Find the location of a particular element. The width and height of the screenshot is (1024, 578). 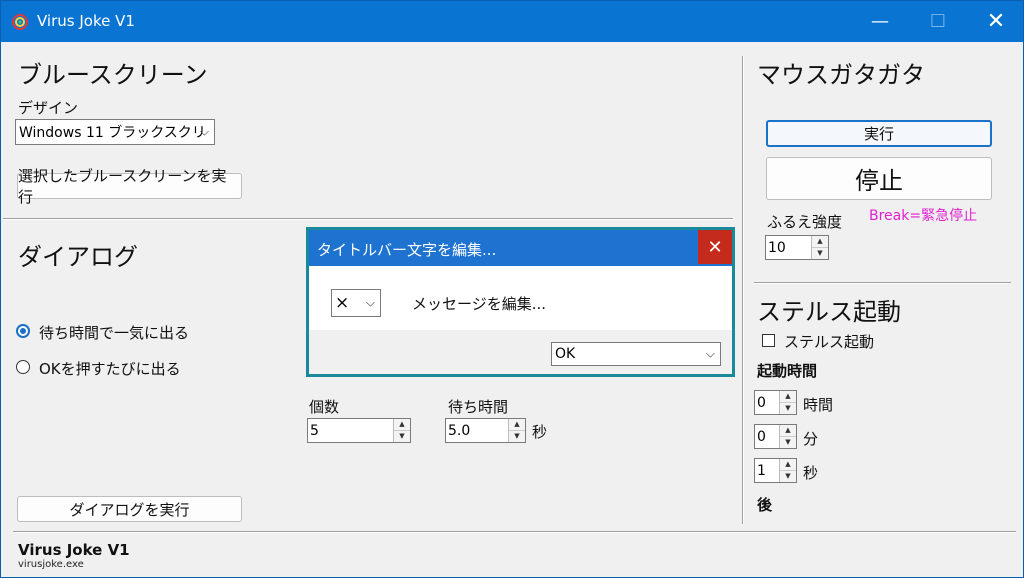

hours-spin-buttons: ▲ ▼ is located at coordinates (787, 402).